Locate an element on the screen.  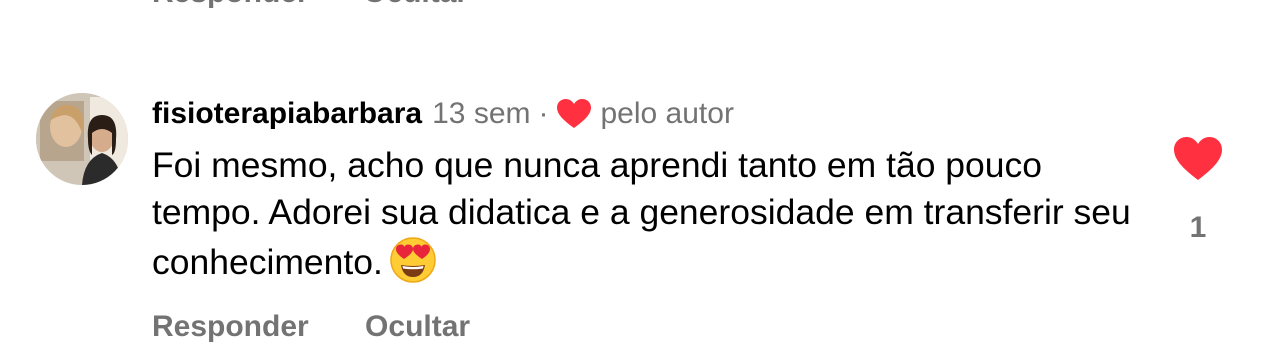
avatar-photo is located at coordinates (82, 139).